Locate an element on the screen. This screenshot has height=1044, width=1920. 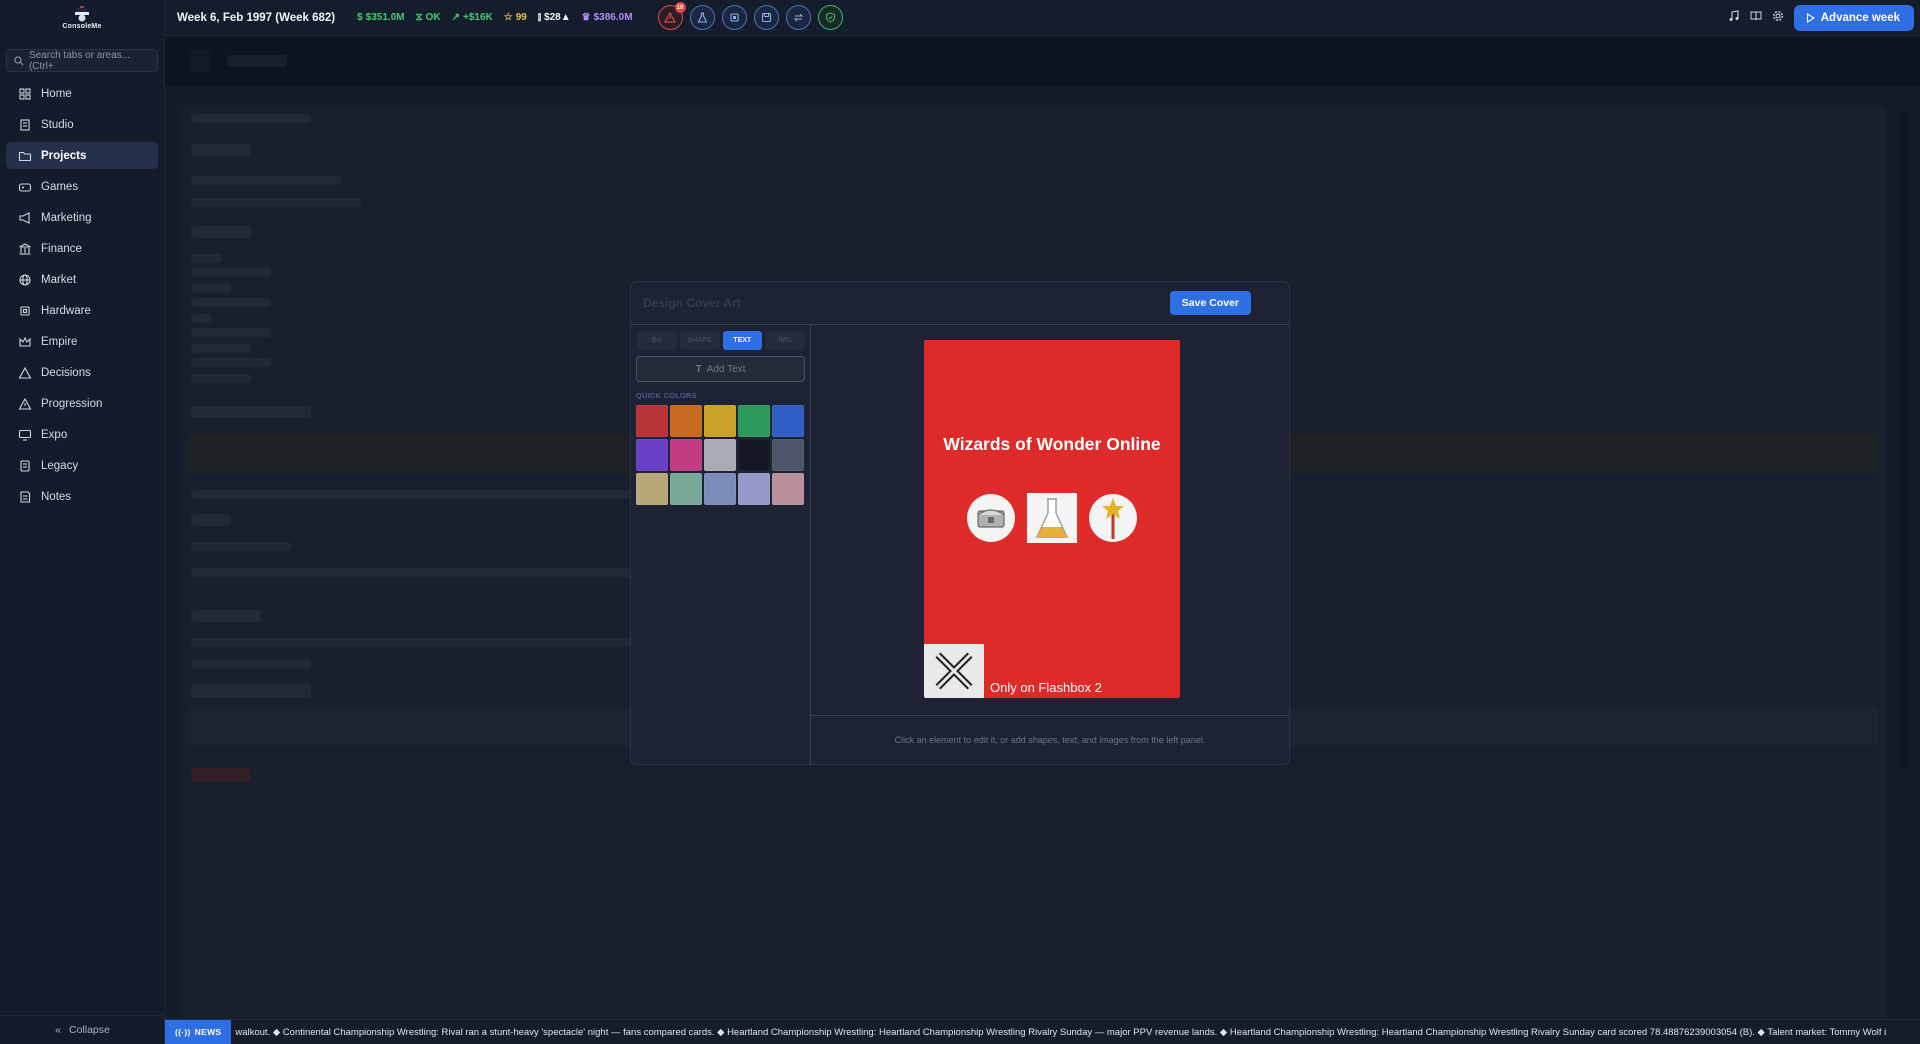
save-cover-button: Save Cover is located at coordinates (1210, 303).